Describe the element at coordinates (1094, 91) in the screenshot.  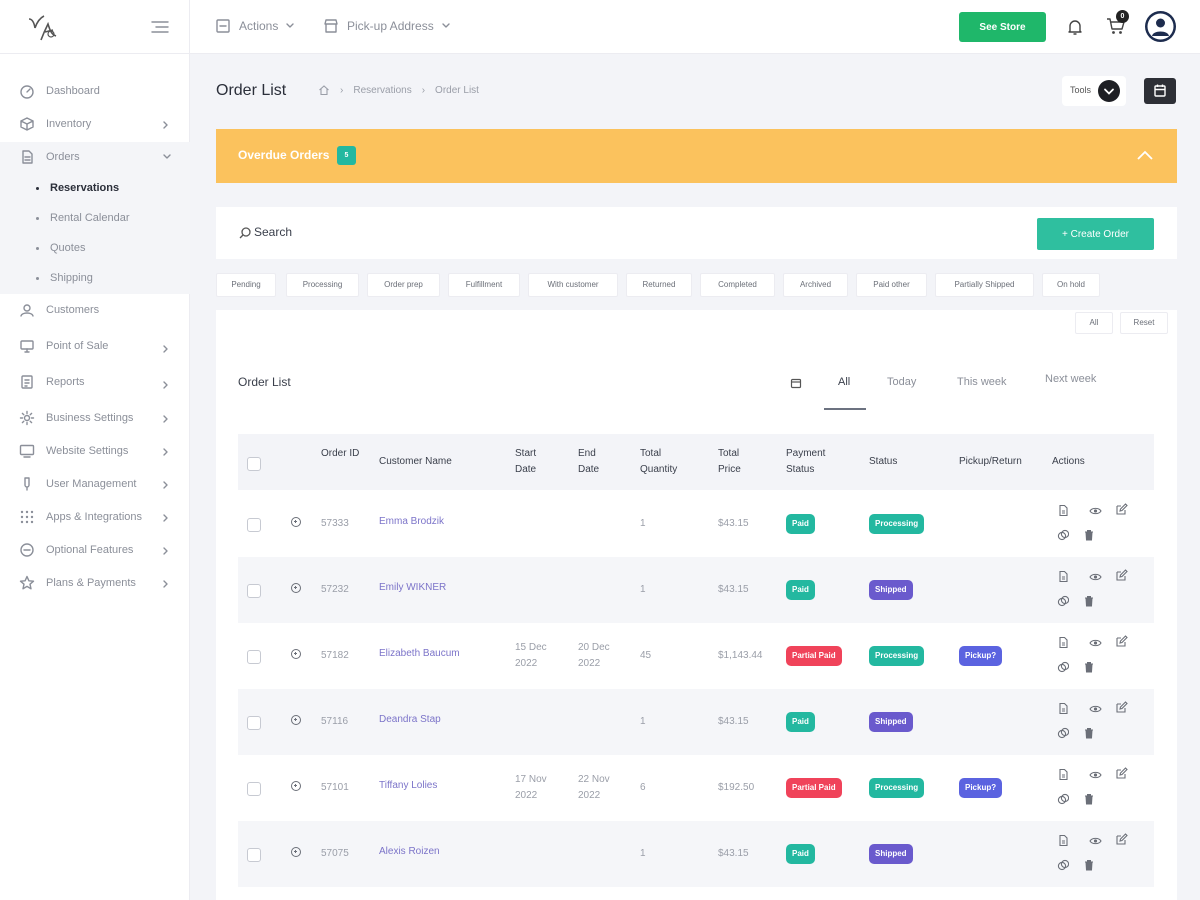
I see `tools-dropdown: Tools` at that location.